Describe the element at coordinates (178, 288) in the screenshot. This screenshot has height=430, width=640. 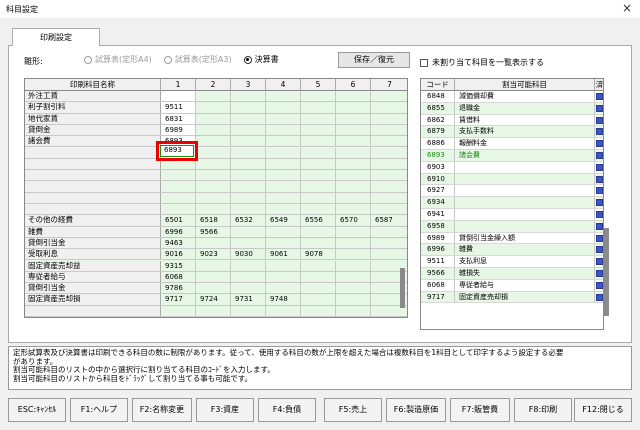
I see `grid-cell: 9786` at that location.